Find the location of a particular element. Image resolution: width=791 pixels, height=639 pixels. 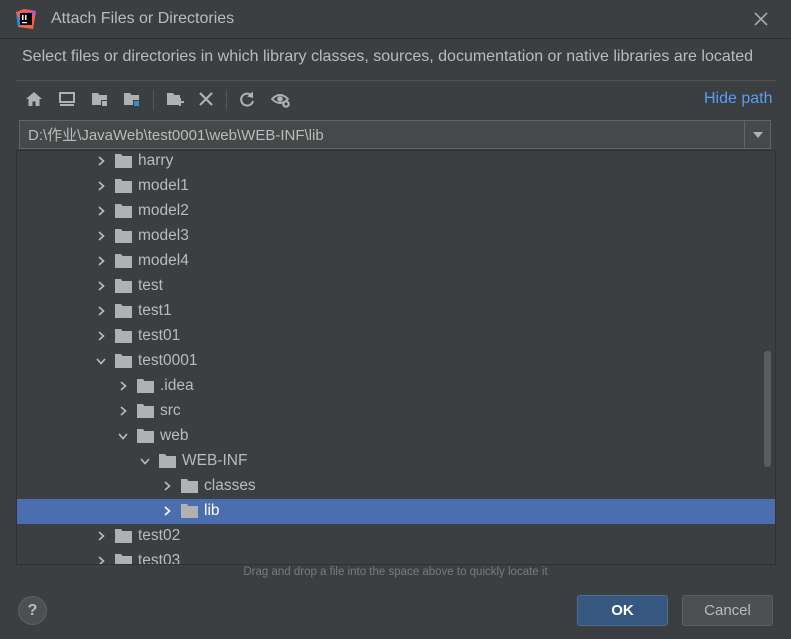

new-folder-button is located at coordinates (175, 99).